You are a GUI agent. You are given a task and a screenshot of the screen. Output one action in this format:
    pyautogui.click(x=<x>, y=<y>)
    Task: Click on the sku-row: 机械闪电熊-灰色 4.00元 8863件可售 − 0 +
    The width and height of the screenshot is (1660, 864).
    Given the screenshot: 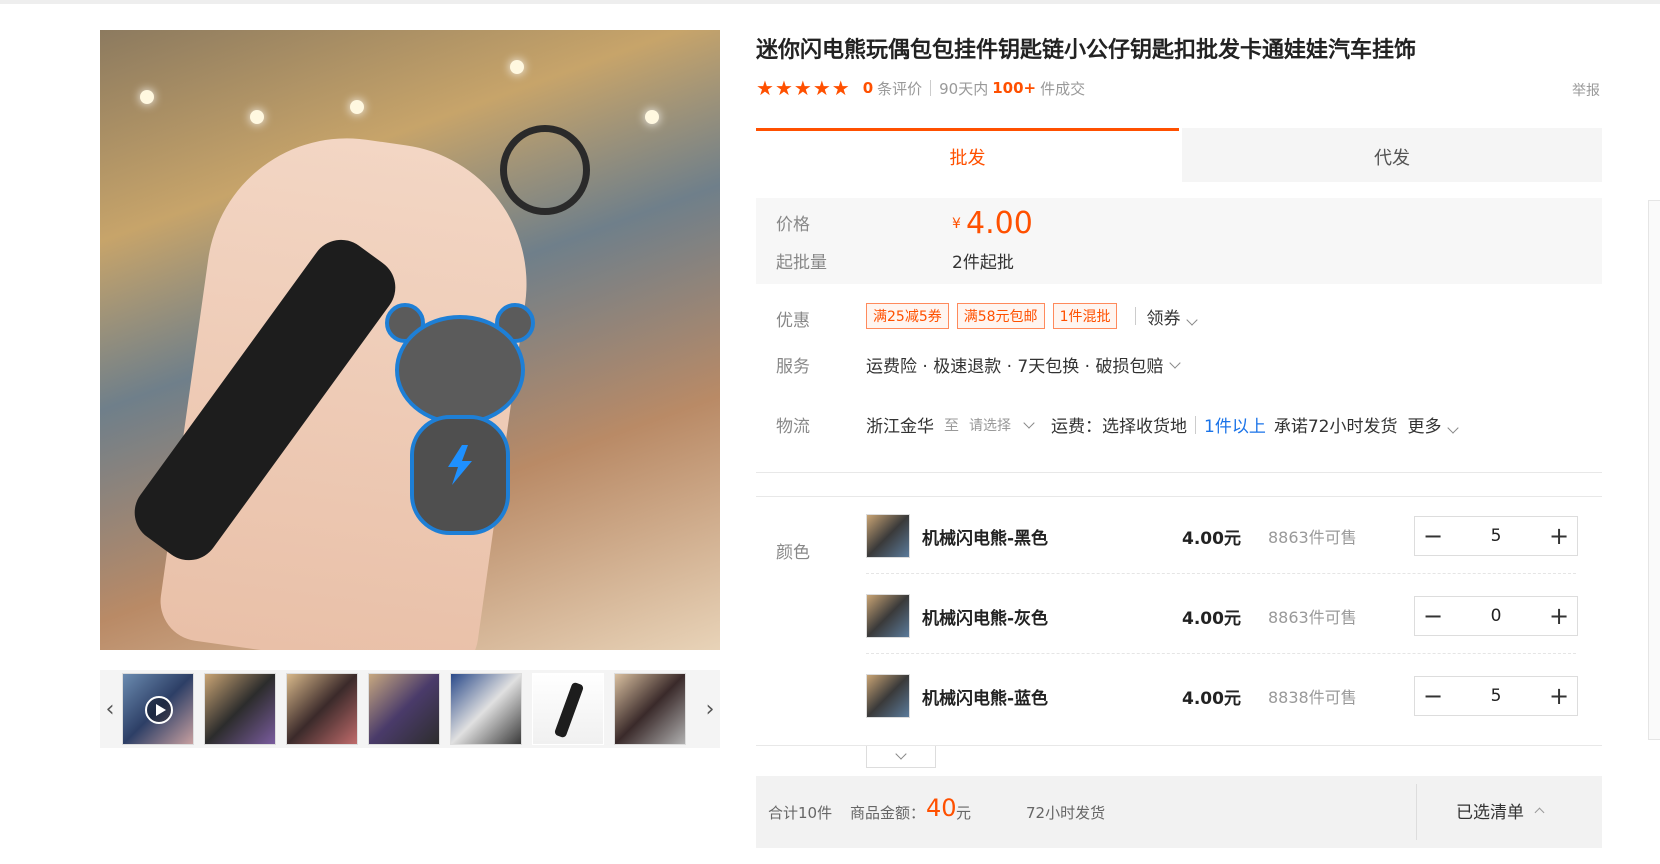 What is the action you would take?
    pyautogui.click(x=1222, y=617)
    